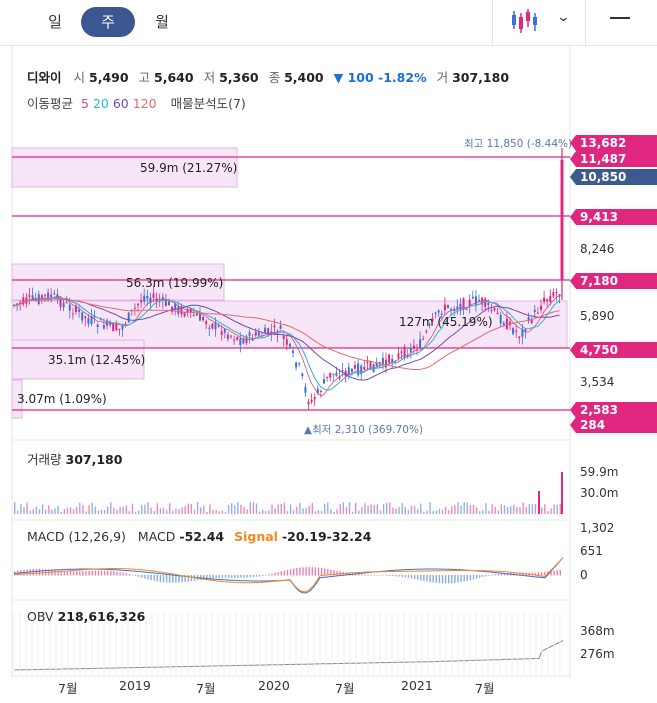 The height and width of the screenshot is (703, 657). What do you see at coordinates (613, 350) in the screenshot?
I see `price-badge: 4,750` at bounding box center [613, 350].